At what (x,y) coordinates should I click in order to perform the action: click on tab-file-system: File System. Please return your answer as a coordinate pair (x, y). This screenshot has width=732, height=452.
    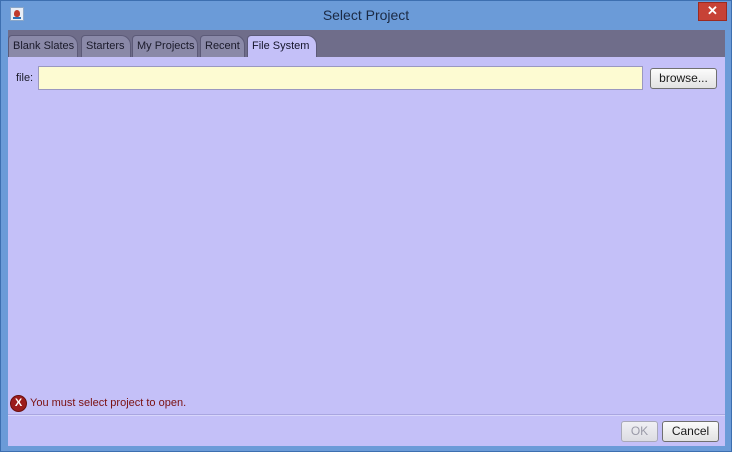
    Looking at the image, I should click on (282, 46).